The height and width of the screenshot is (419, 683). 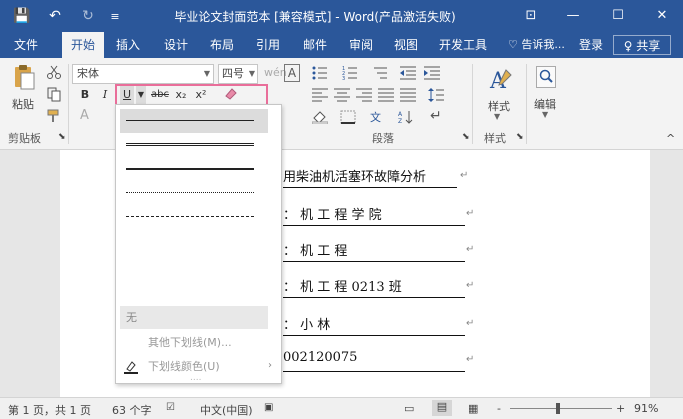 I want to click on svg-text: A, so click(x=400, y=114).